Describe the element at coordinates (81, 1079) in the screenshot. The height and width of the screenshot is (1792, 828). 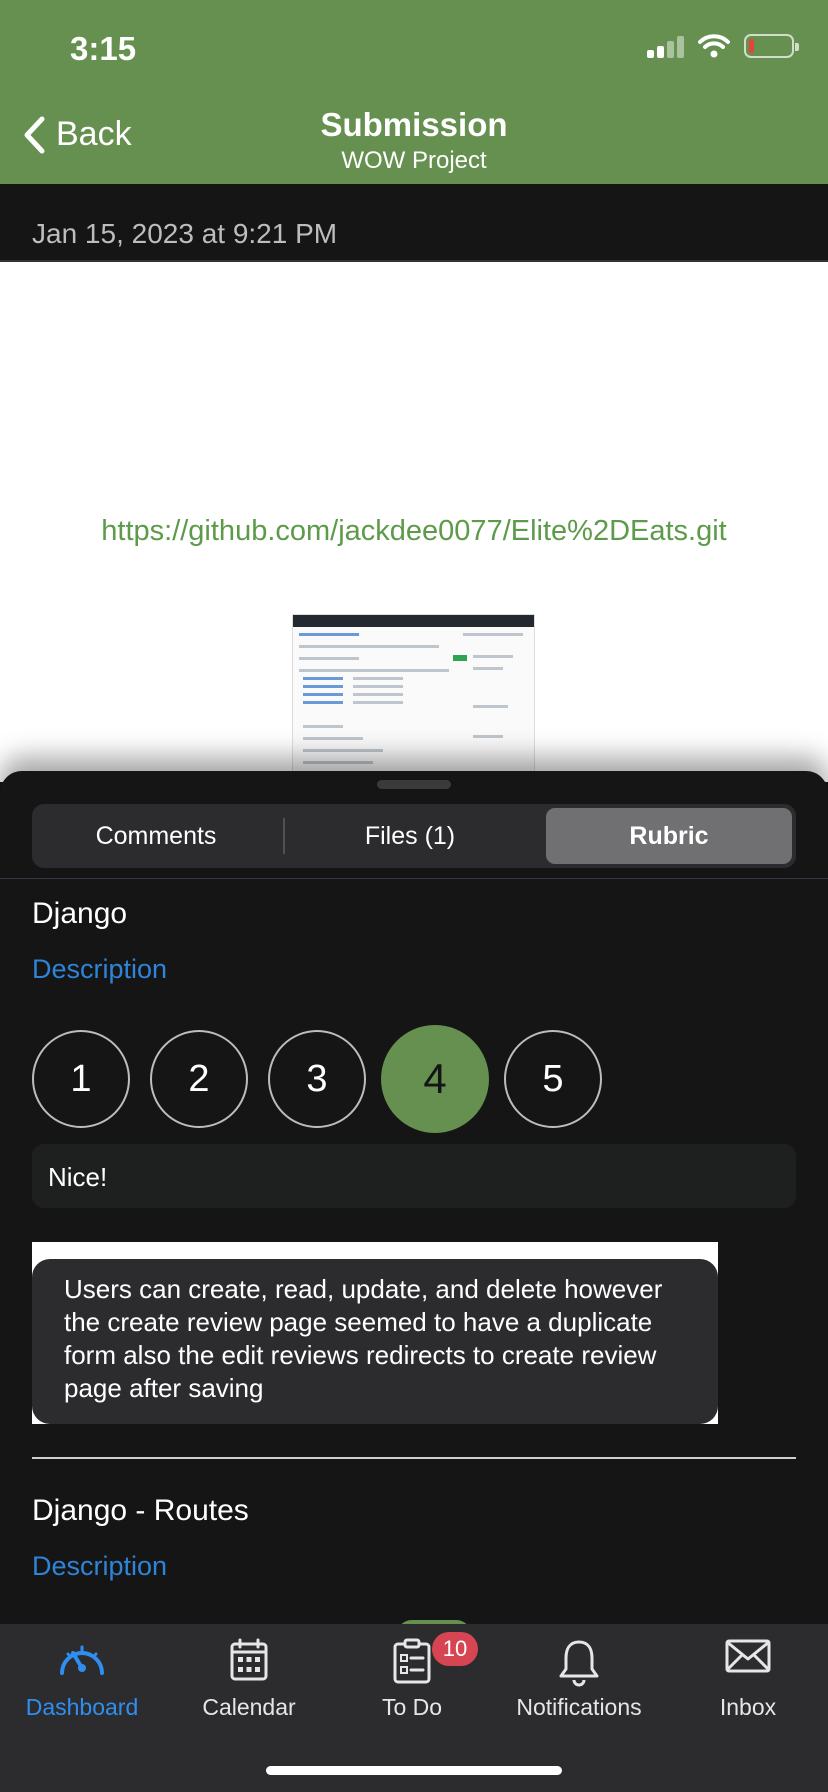
I see `rating-1: 1` at that location.